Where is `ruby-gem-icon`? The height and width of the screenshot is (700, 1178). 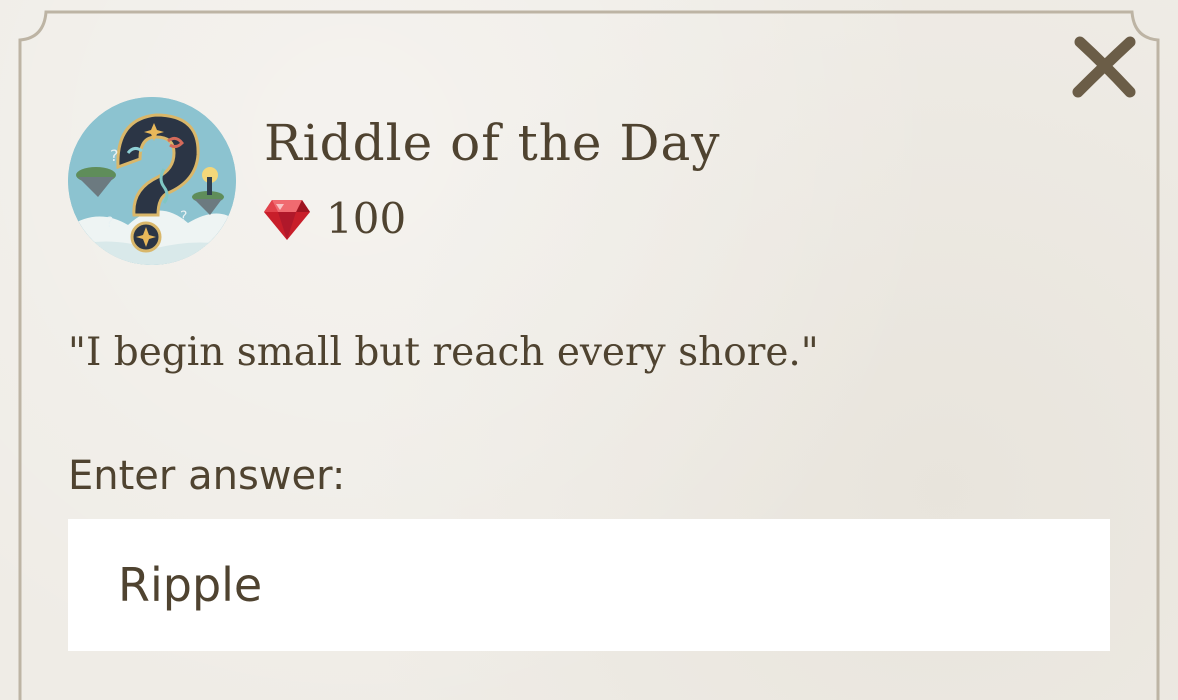
ruby-gem-icon is located at coordinates (287, 220).